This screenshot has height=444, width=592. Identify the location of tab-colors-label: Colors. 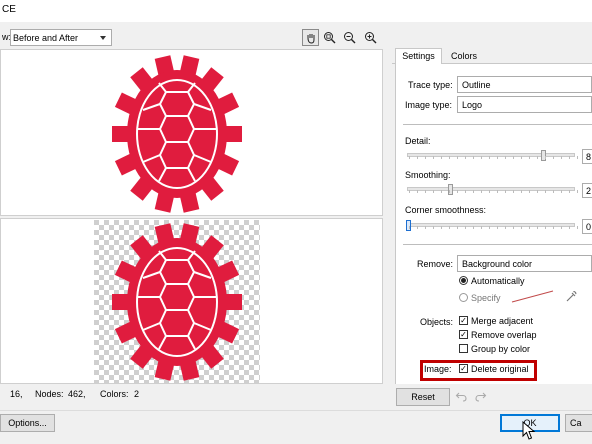
(463, 56).